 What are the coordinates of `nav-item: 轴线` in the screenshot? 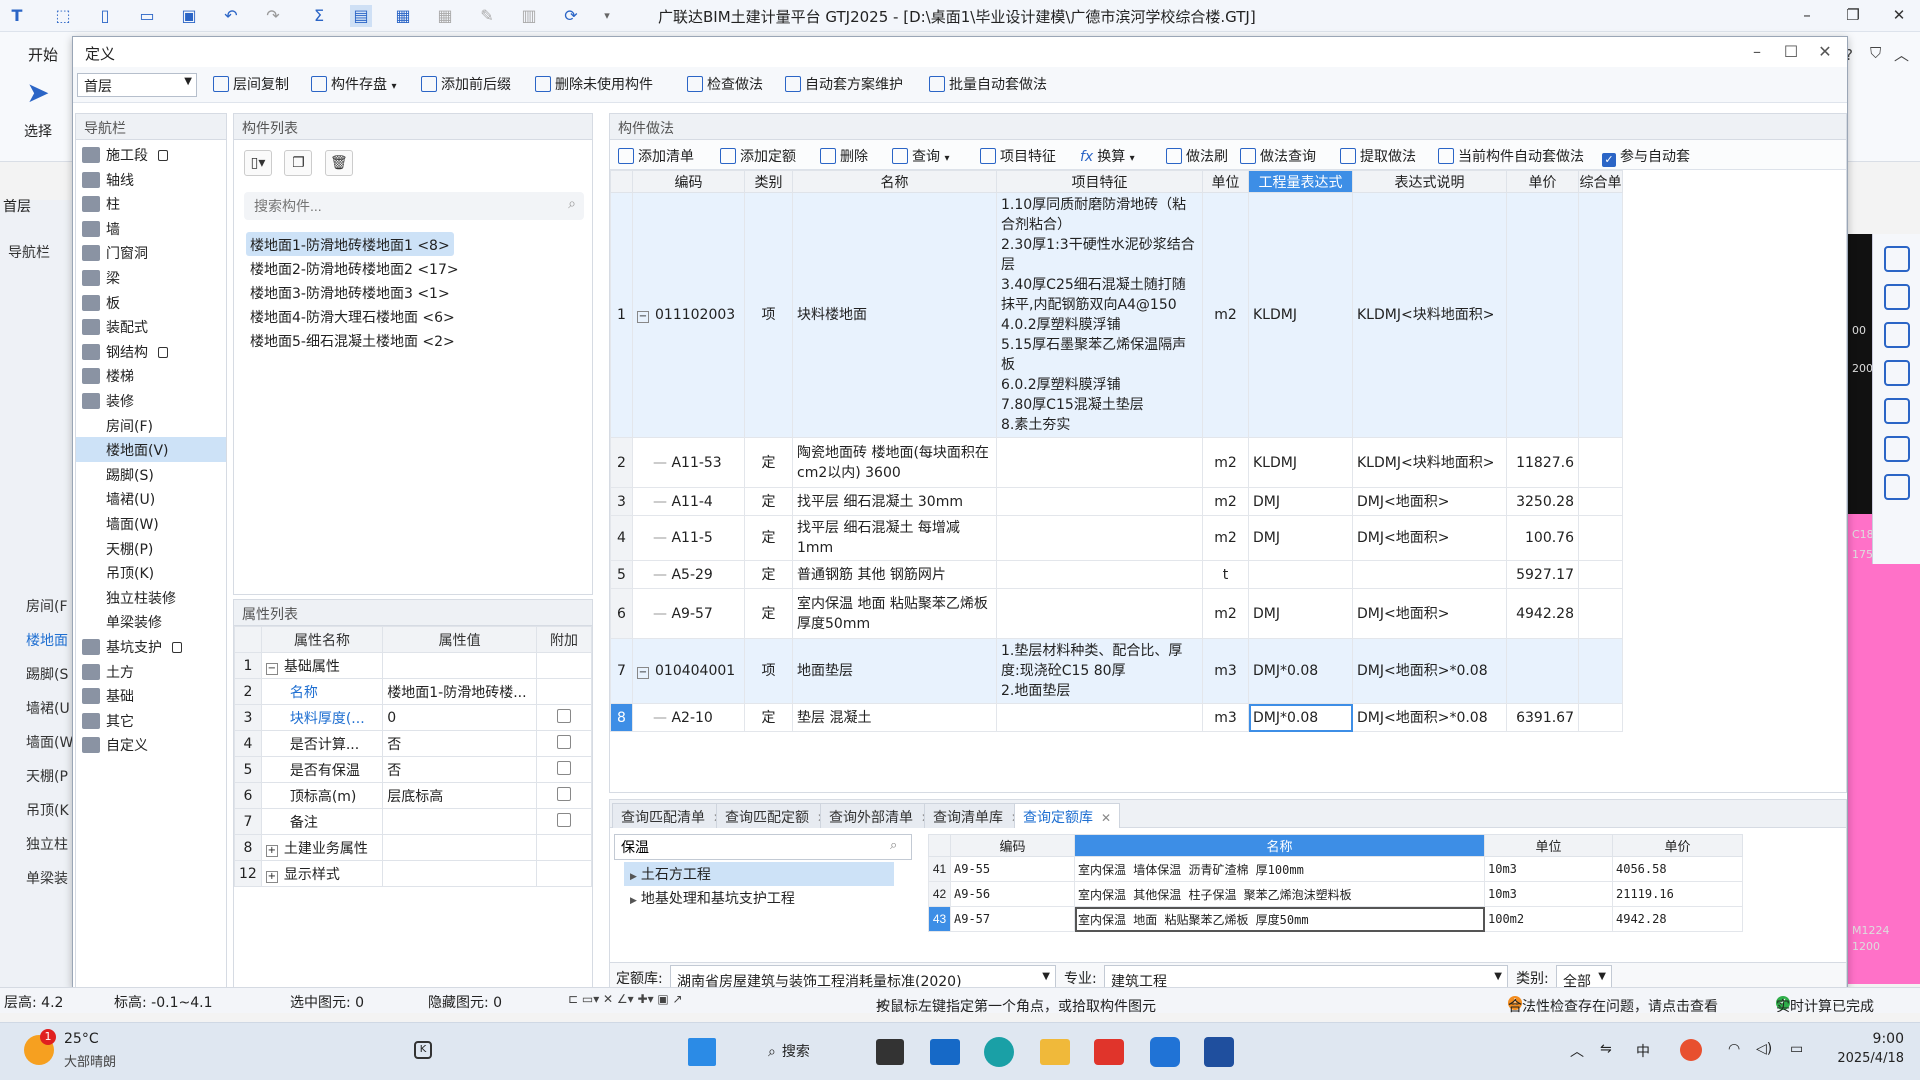 It's located at (151, 179).